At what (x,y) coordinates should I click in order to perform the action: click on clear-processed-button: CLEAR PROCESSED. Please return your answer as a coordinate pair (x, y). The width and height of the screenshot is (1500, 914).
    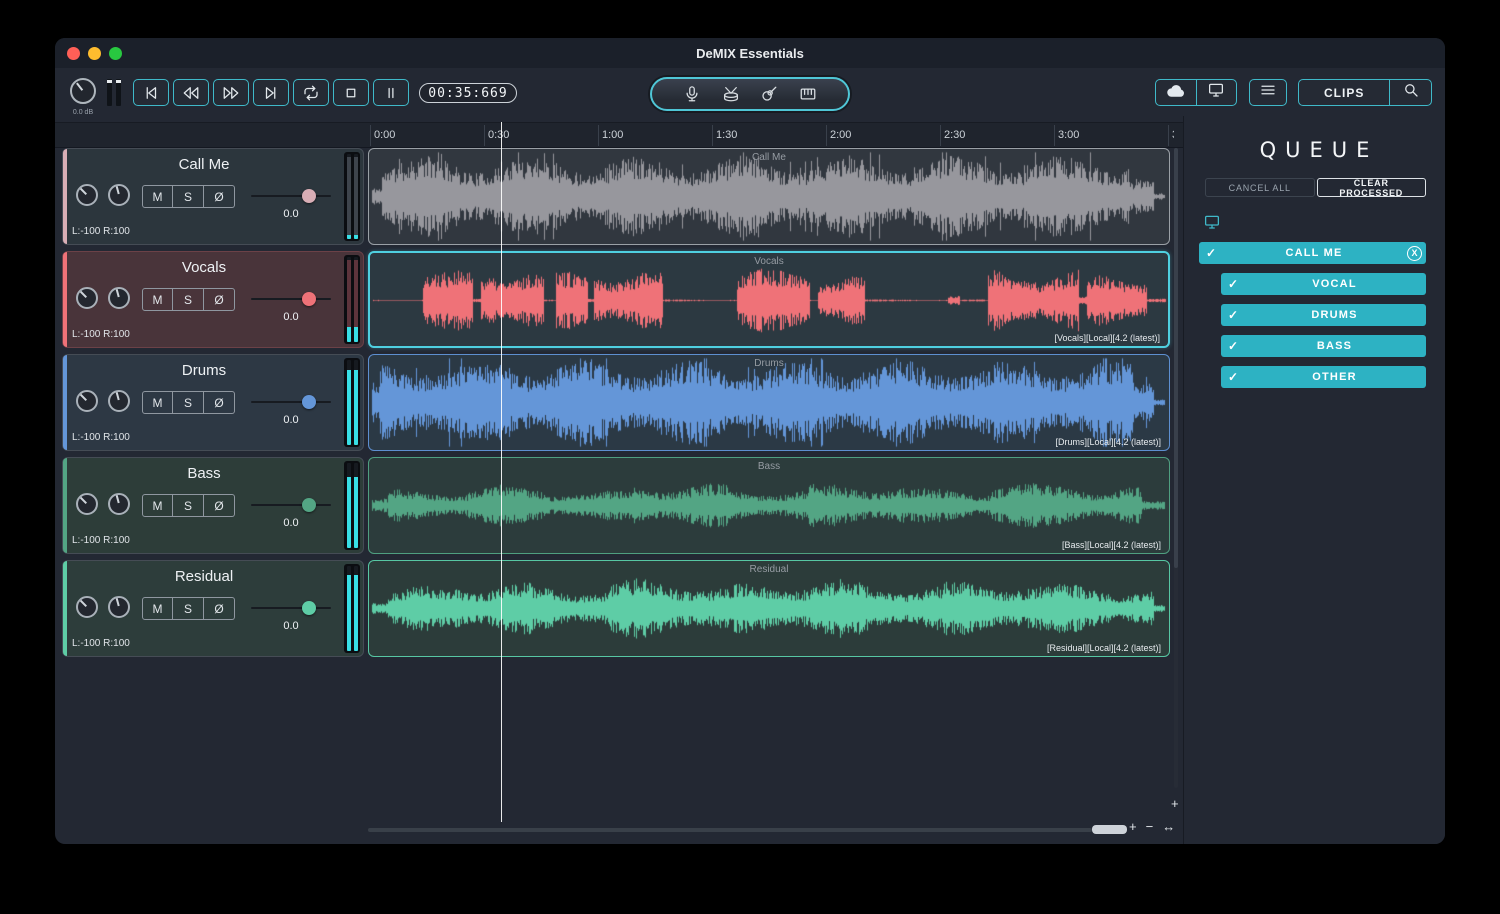
    Looking at the image, I should click on (1371, 188).